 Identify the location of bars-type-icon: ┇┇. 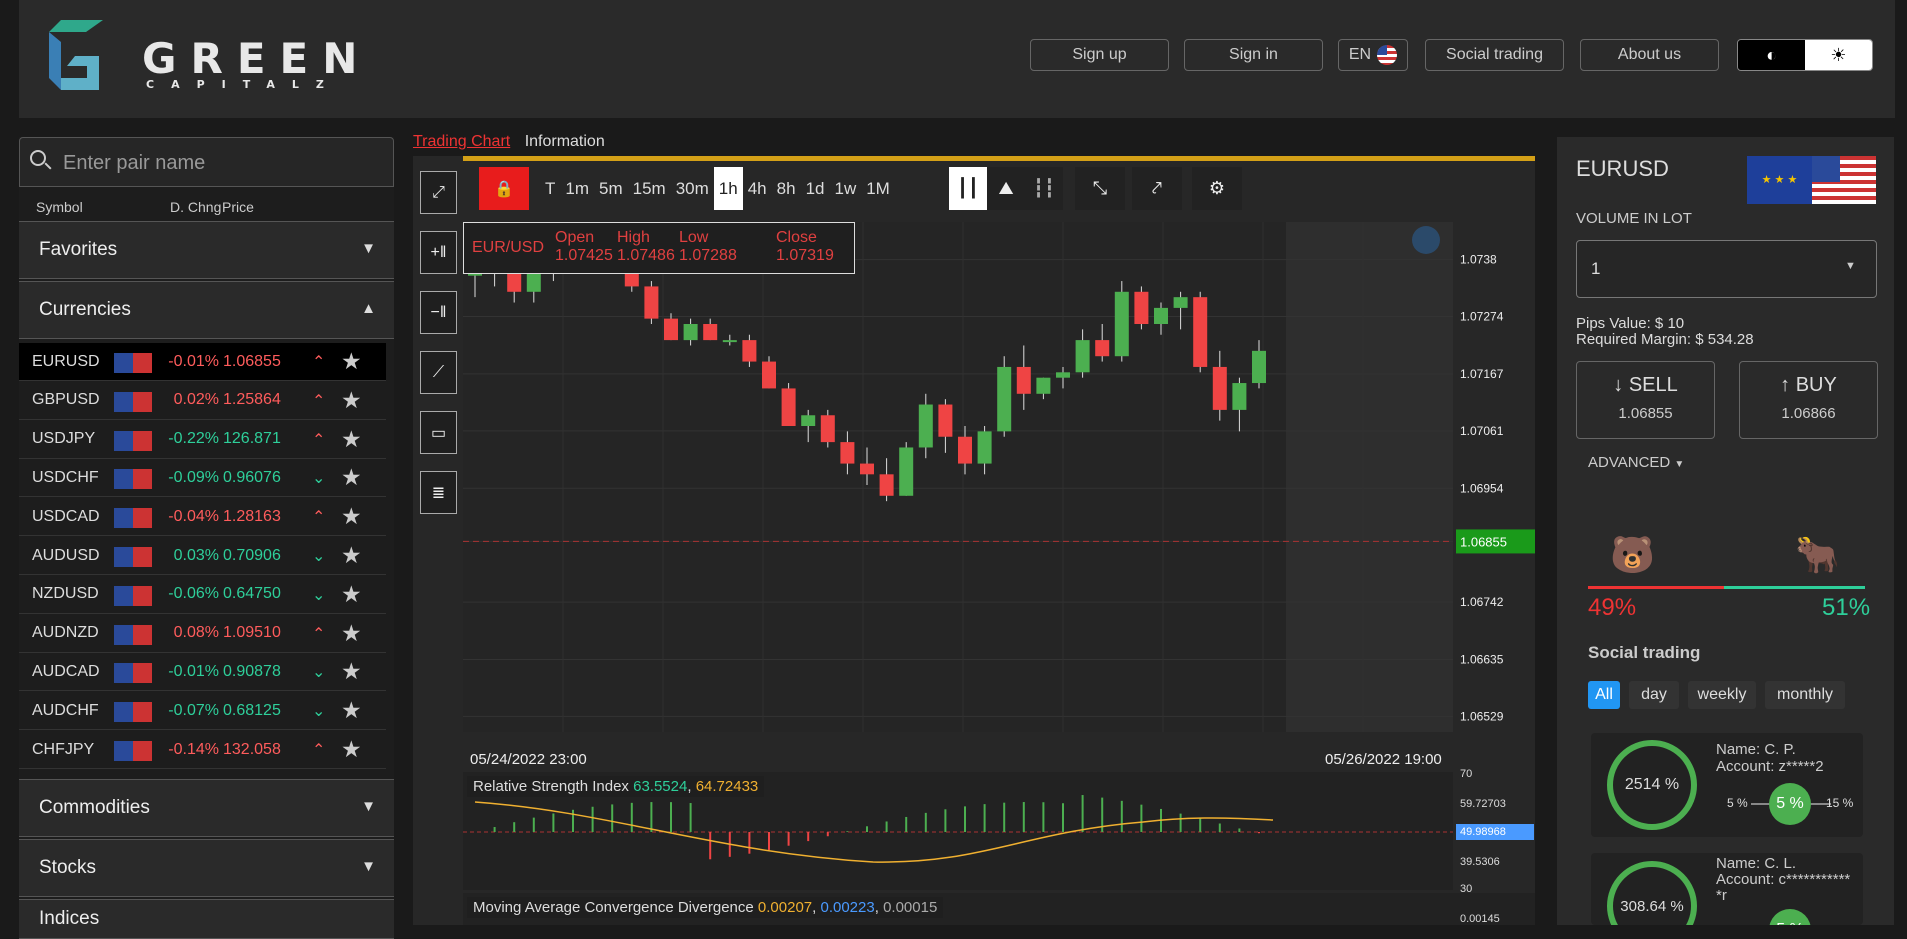
(1044, 188).